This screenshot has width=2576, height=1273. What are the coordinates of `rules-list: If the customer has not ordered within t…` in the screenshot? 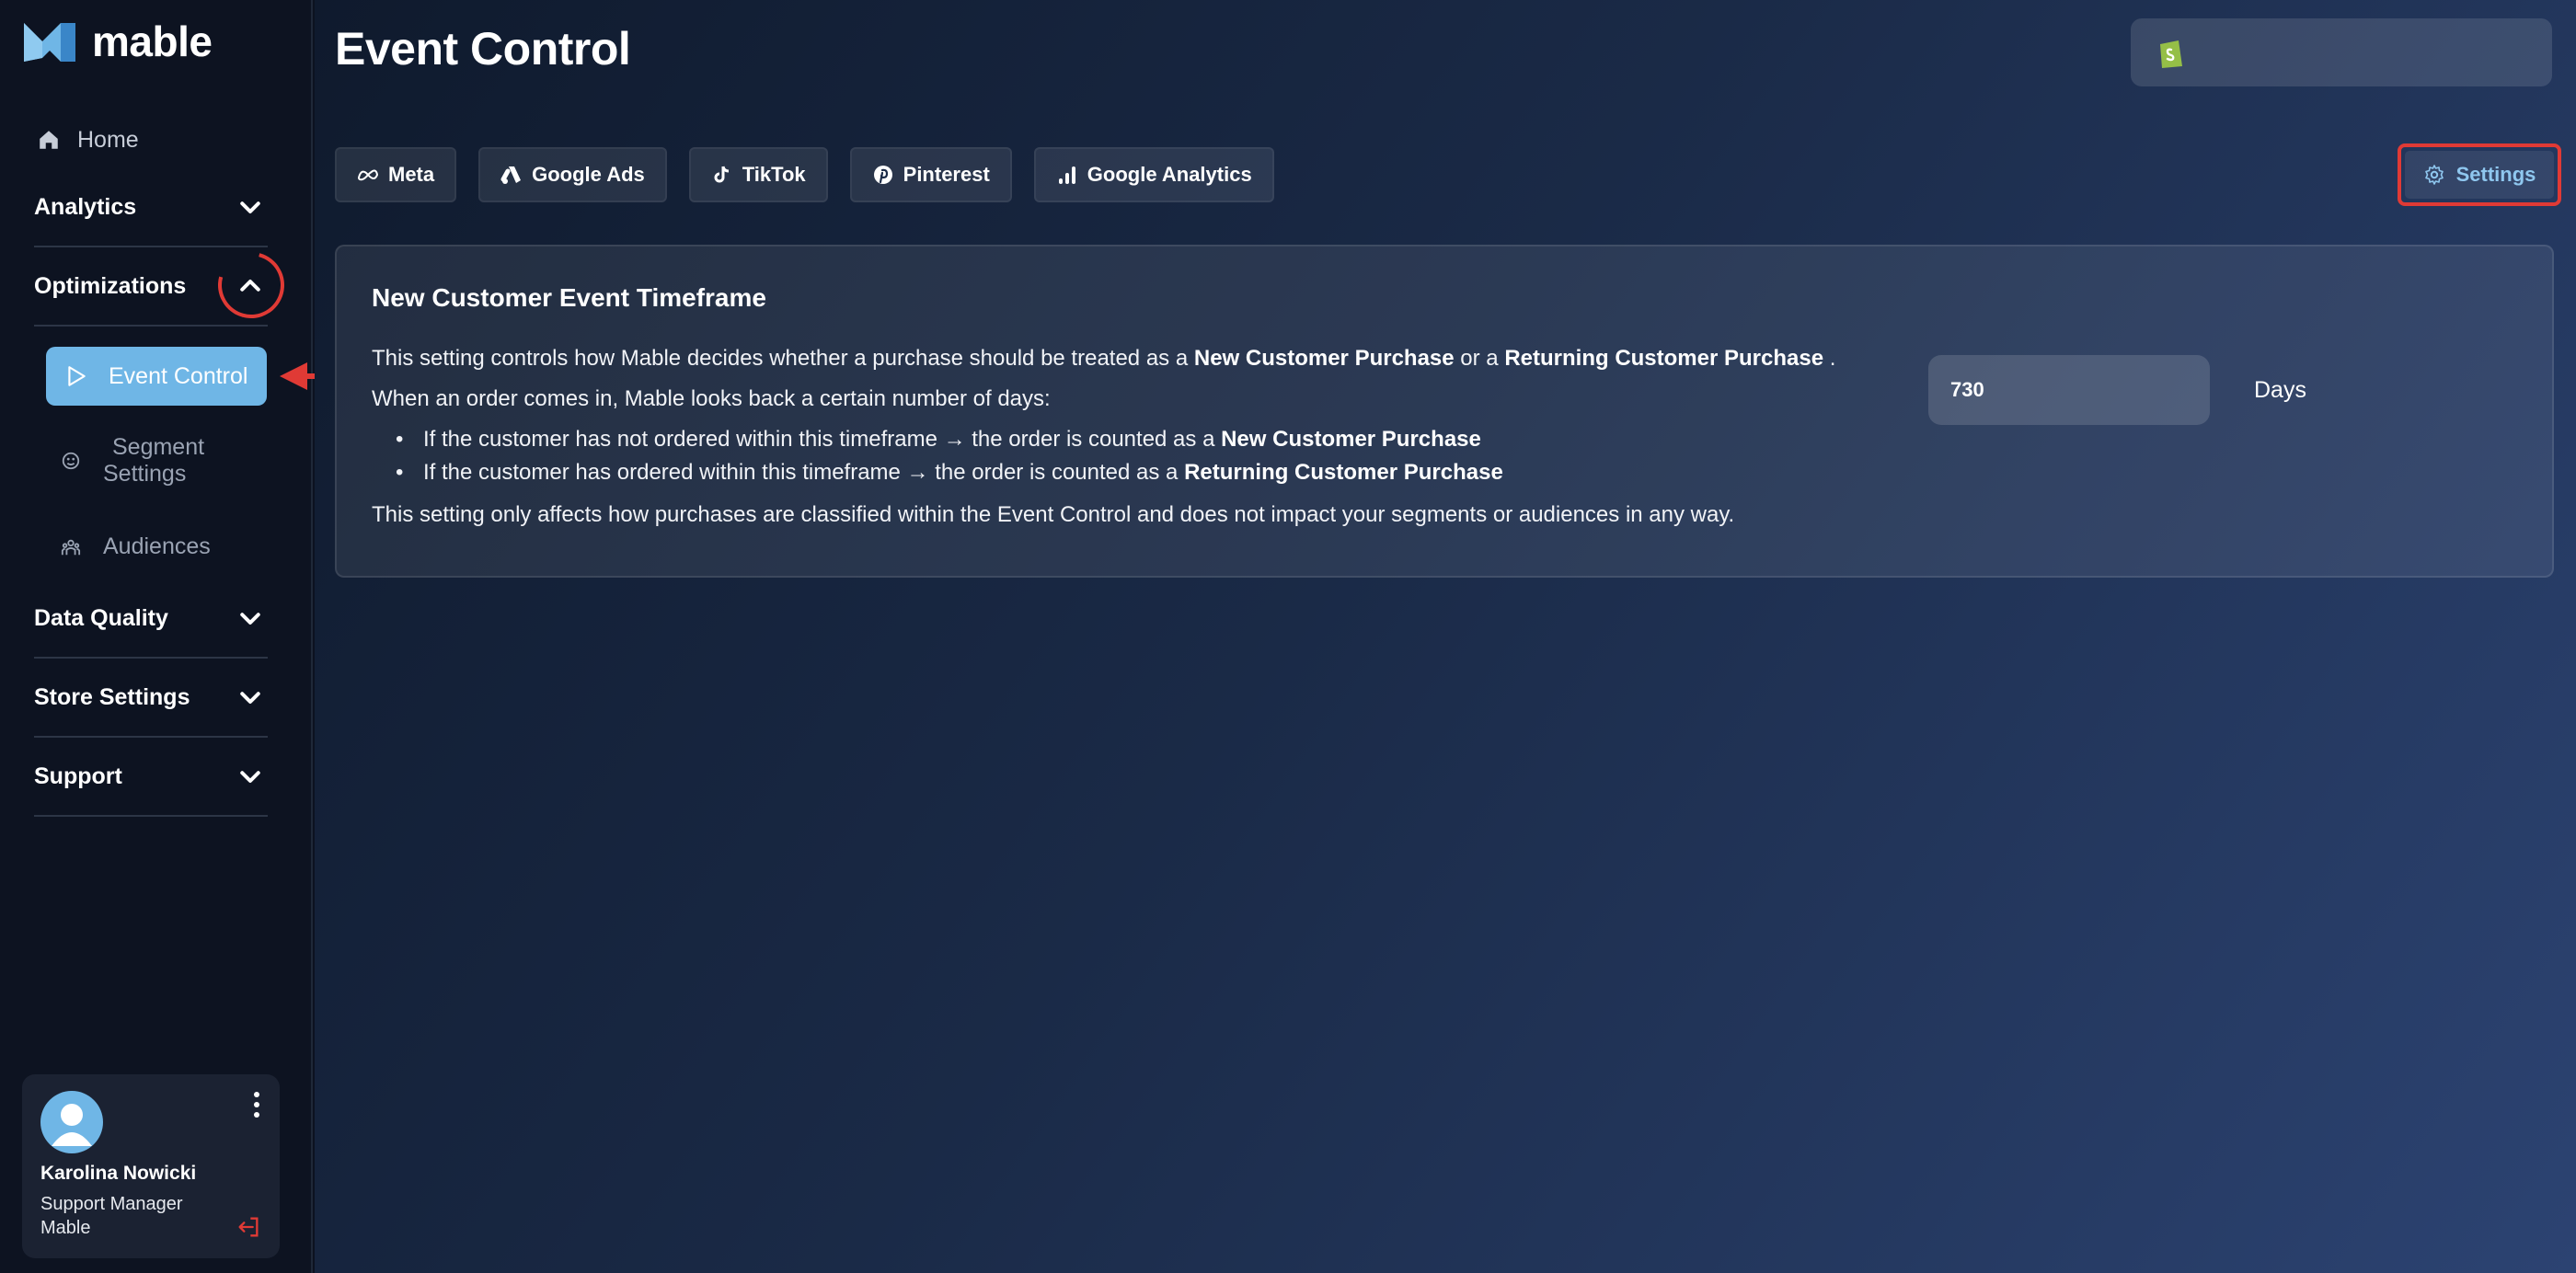 It's located at (1166, 456).